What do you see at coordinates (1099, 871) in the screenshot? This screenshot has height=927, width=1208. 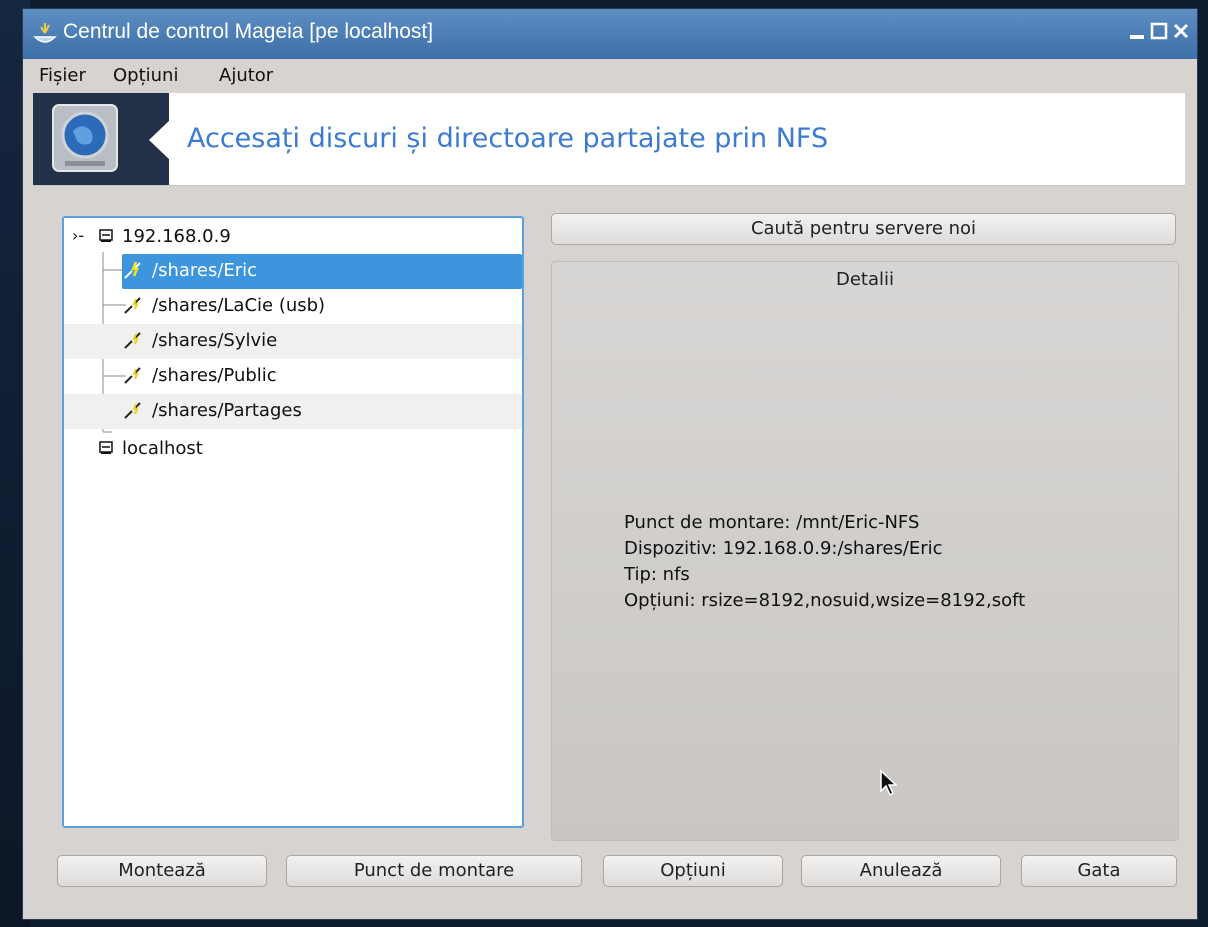 I see `done-button: Gata` at bounding box center [1099, 871].